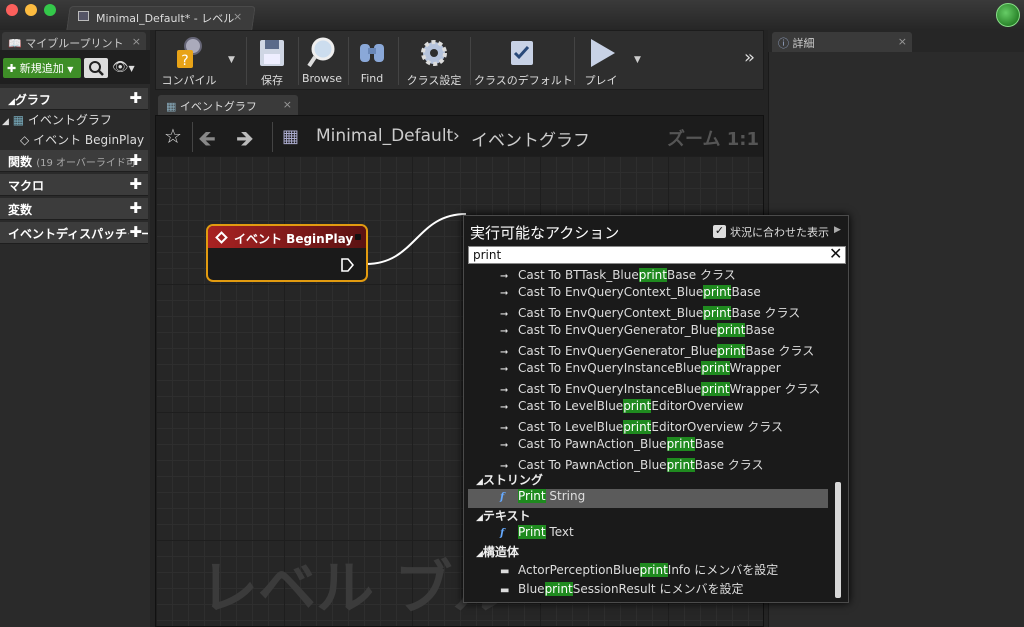 This screenshot has height=627, width=1024. Describe the element at coordinates (231, 60) in the screenshot. I see `compile-options-chevron-icon: ▼` at that location.